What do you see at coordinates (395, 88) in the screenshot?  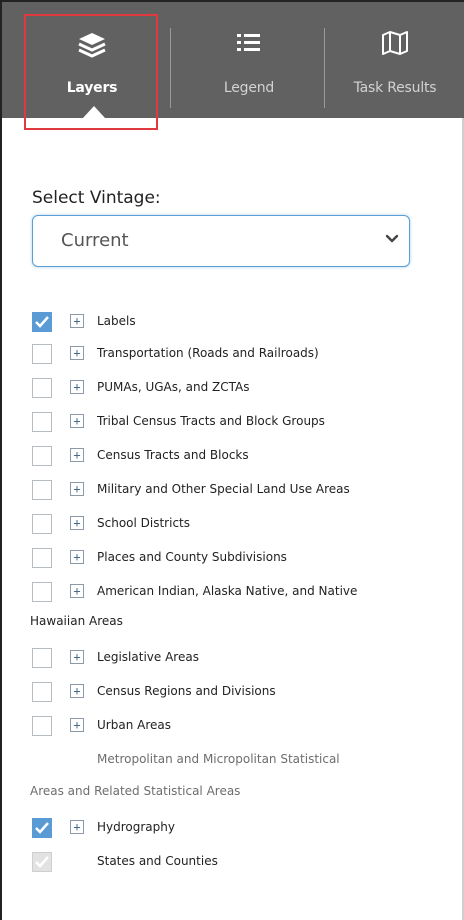 I see `tab-task-results-label: Task Results` at bounding box center [395, 88].